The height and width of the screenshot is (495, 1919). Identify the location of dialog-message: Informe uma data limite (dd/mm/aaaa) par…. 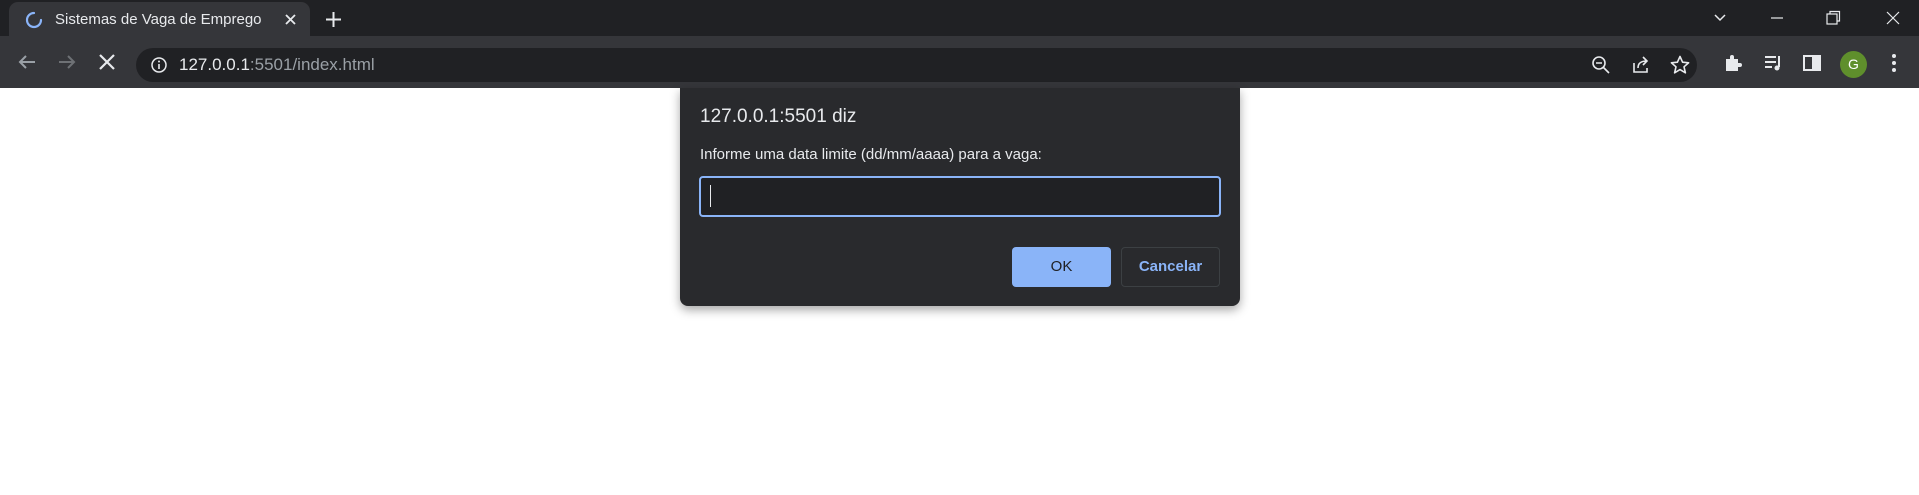
(871, 154).